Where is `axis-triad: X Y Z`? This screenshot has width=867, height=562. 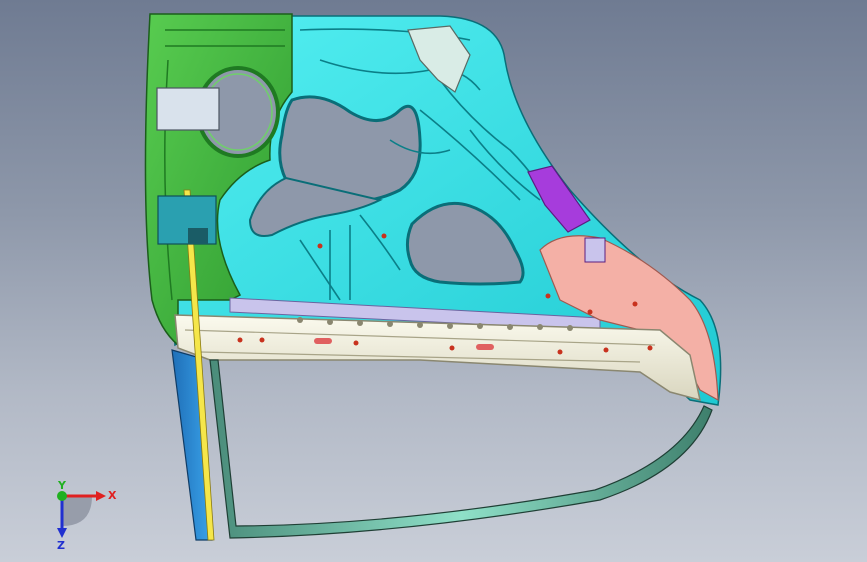 axis-triad: X Y Z is located at coordinates (87, 515).